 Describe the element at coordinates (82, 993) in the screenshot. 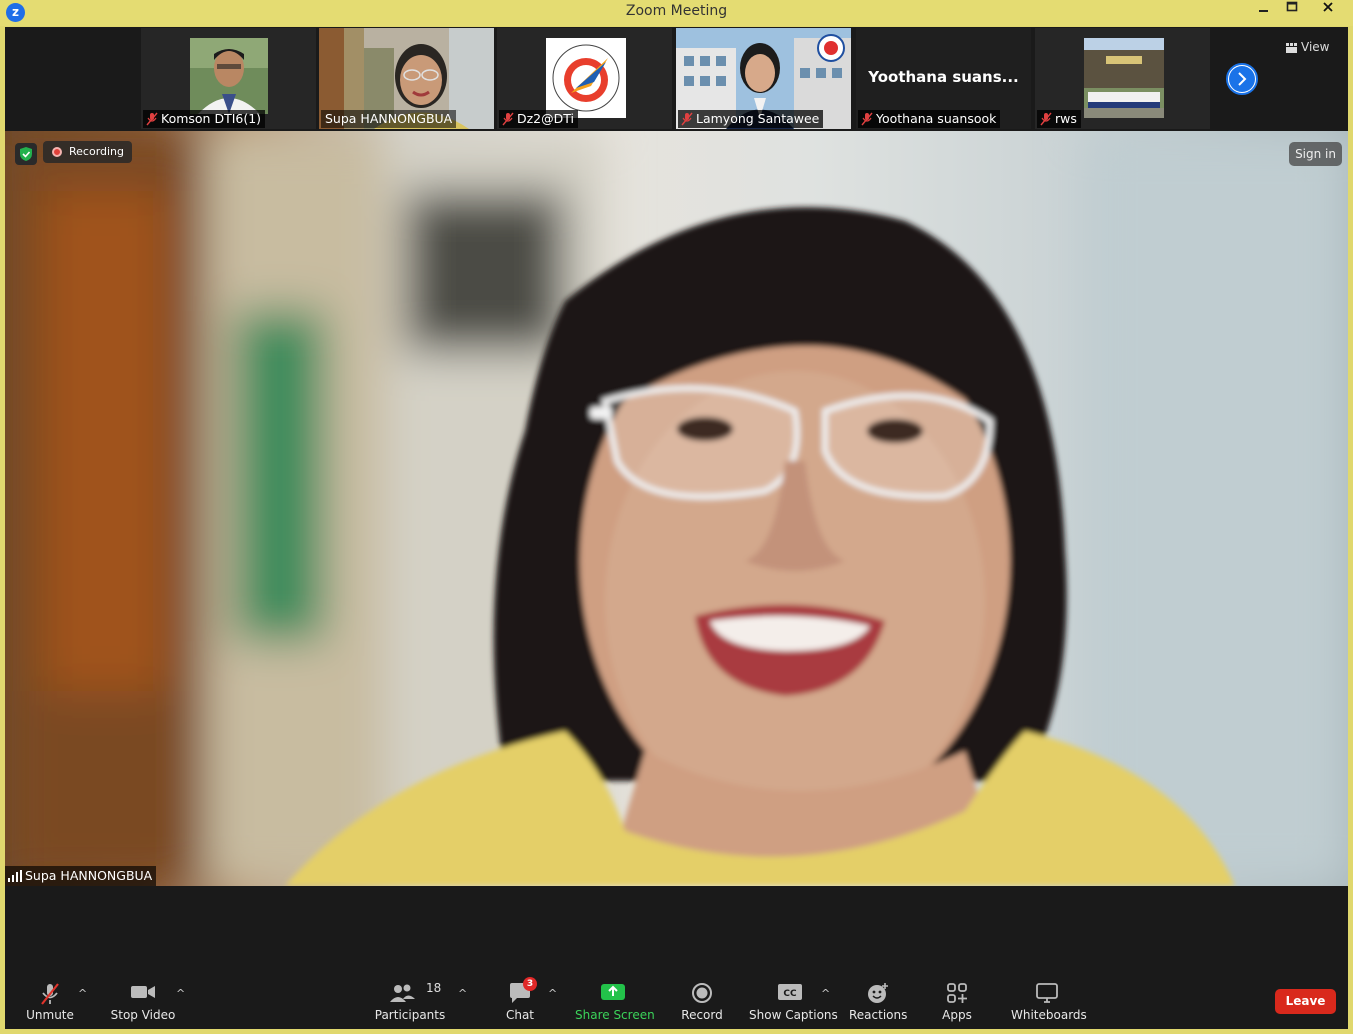

I see `audio-options-caret: ^` at that location.